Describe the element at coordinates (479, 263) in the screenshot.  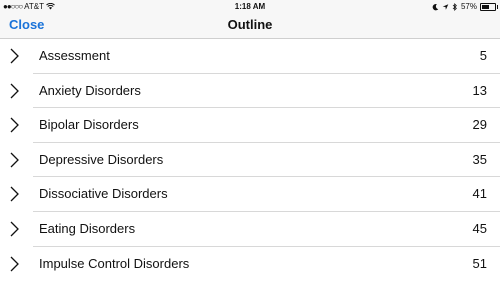
I see `outline-page-number: 51` at that location.